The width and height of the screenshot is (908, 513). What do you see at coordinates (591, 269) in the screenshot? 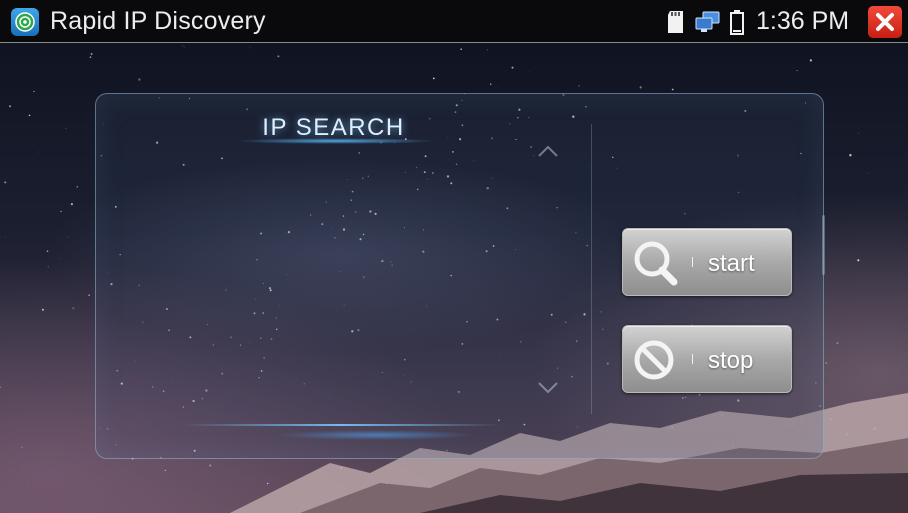
I see `panel-divider` at bounding box center [591, 269].